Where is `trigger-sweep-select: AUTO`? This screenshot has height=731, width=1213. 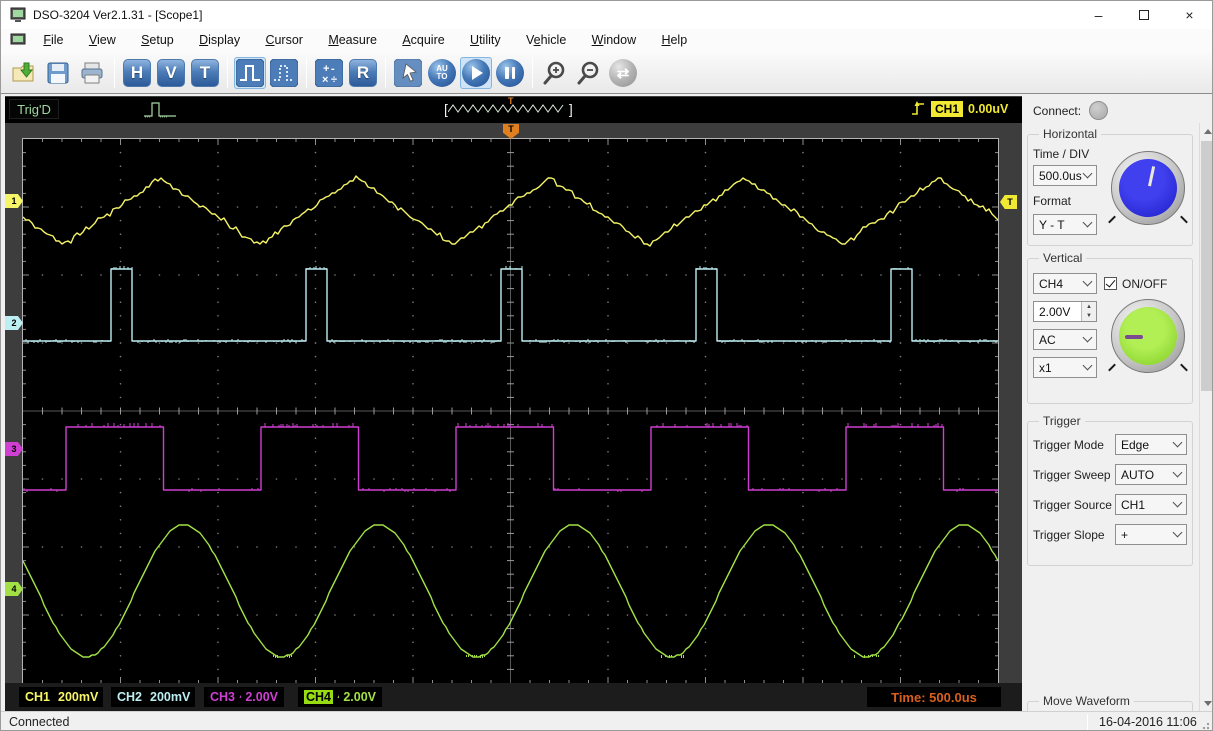
trigger-sweep-select: AUTO is located at coordinates (1151, 474).